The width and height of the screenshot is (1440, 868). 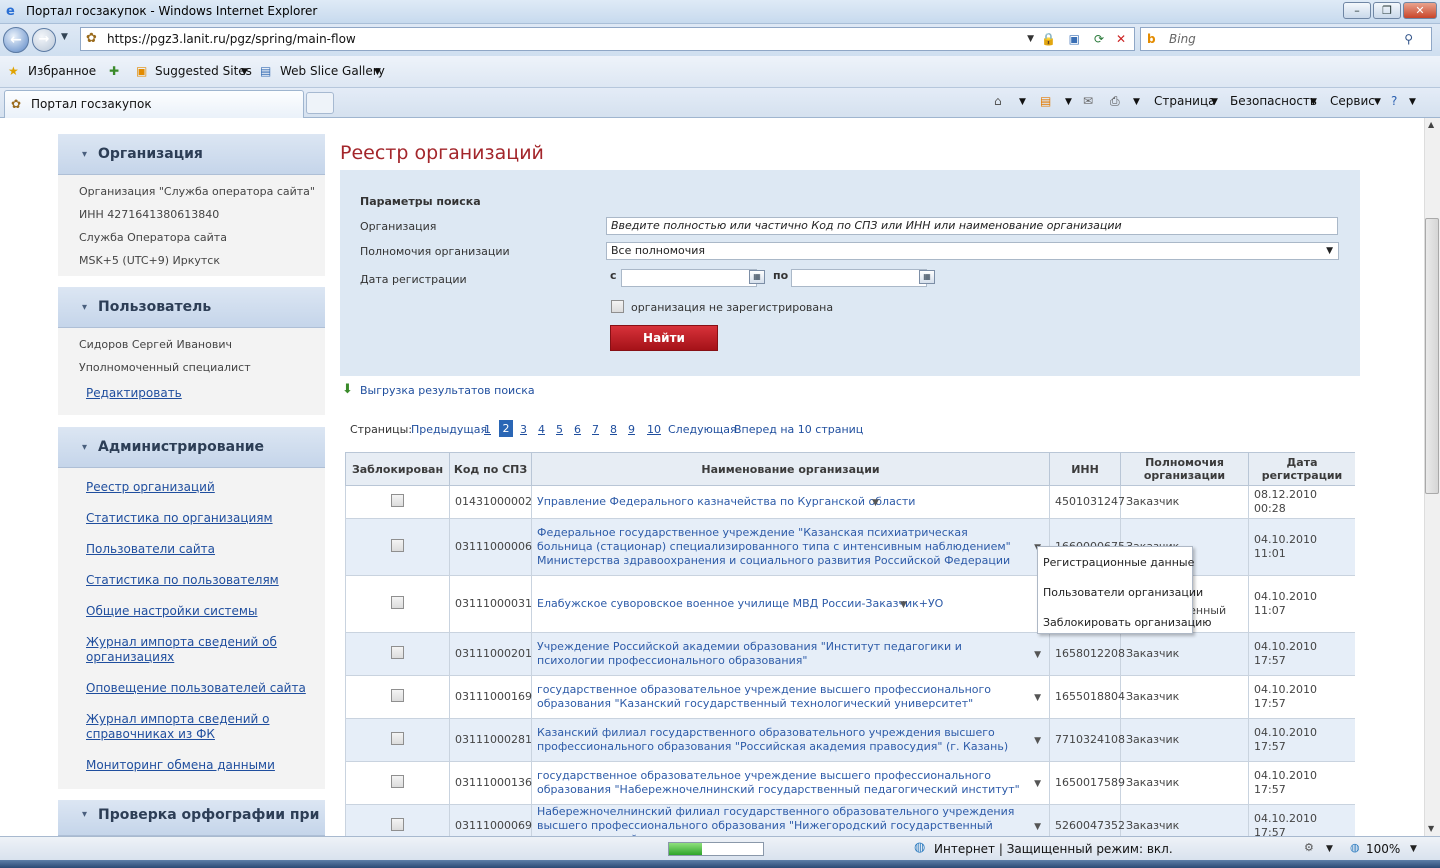 What do you see at coordinates (972, 251) in the screenshot?
I see `powers-select: Все полномочия ▼` at bounding box center [972, 251].